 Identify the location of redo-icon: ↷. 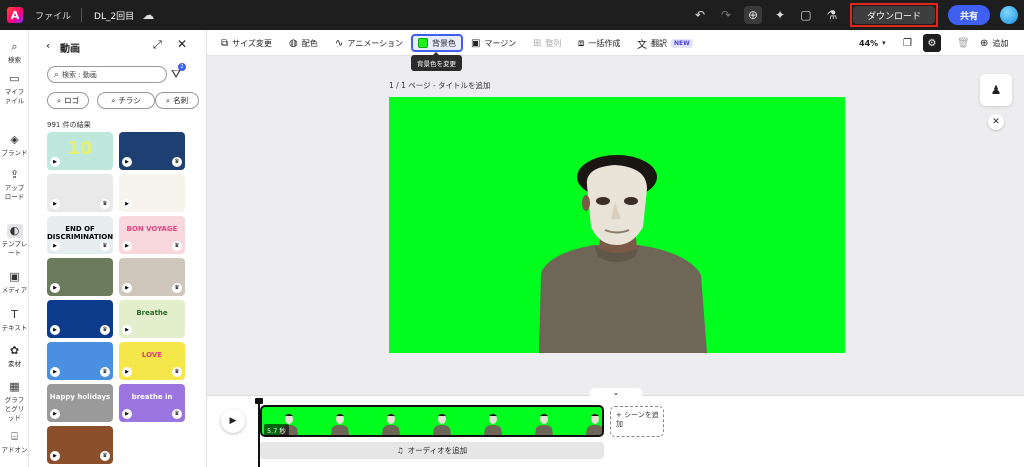
(726, 15).